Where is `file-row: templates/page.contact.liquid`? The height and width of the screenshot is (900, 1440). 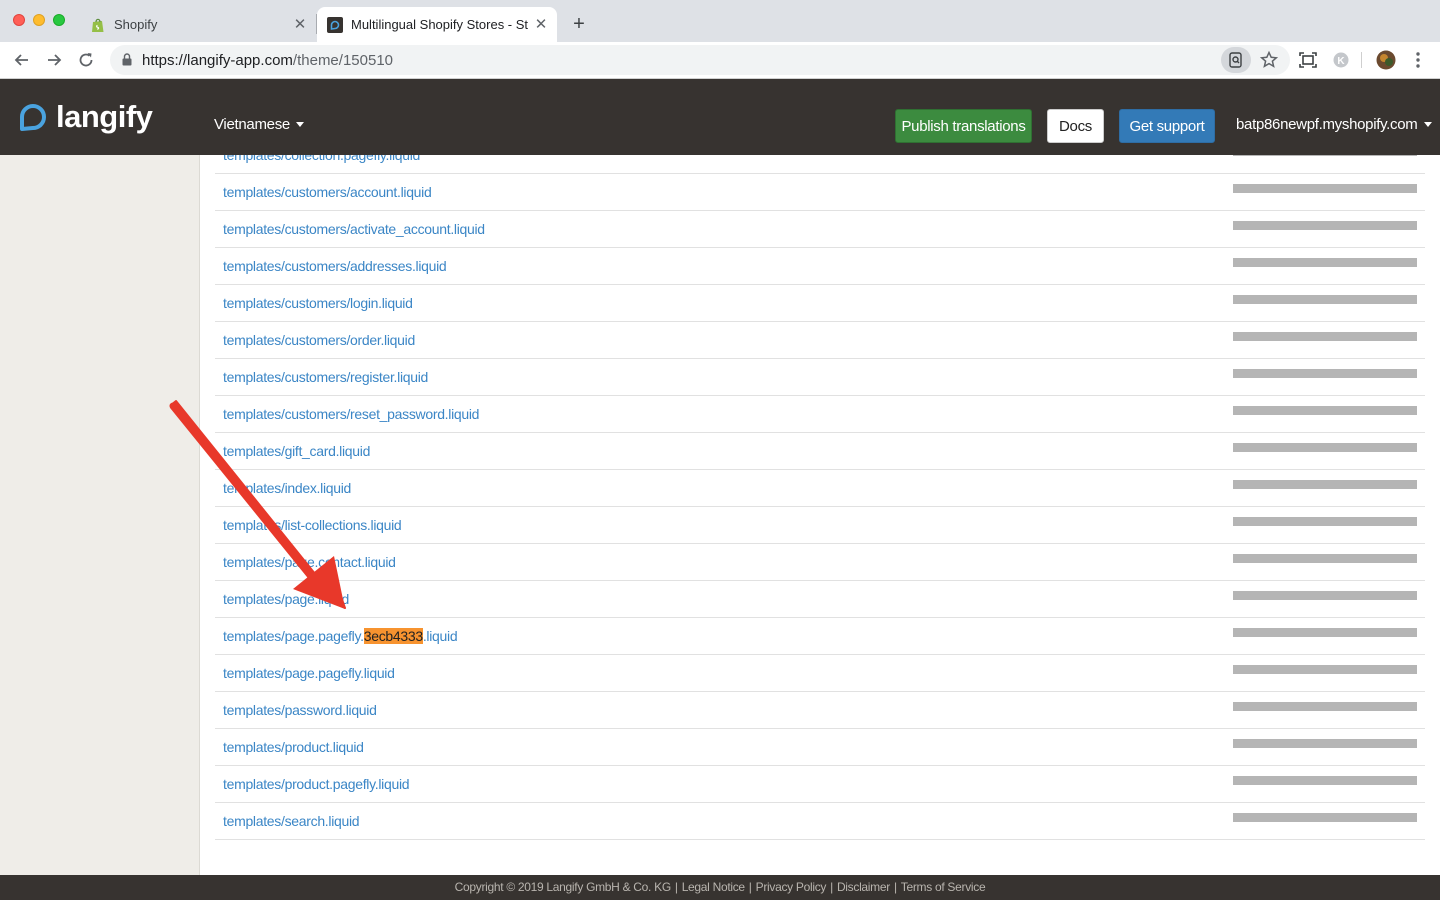 file-row: templates/page.contact.liquid is located at coordinates (820, 562).